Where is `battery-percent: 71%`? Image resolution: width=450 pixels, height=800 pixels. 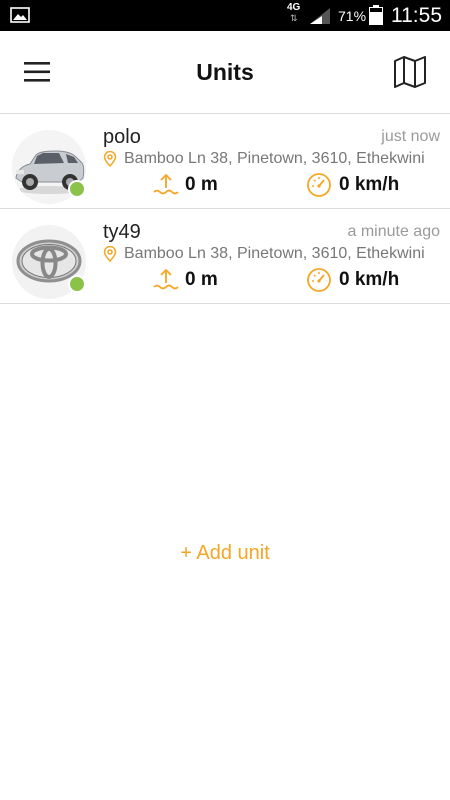
battery-percent: 71% is located at coordinates (352, 16).